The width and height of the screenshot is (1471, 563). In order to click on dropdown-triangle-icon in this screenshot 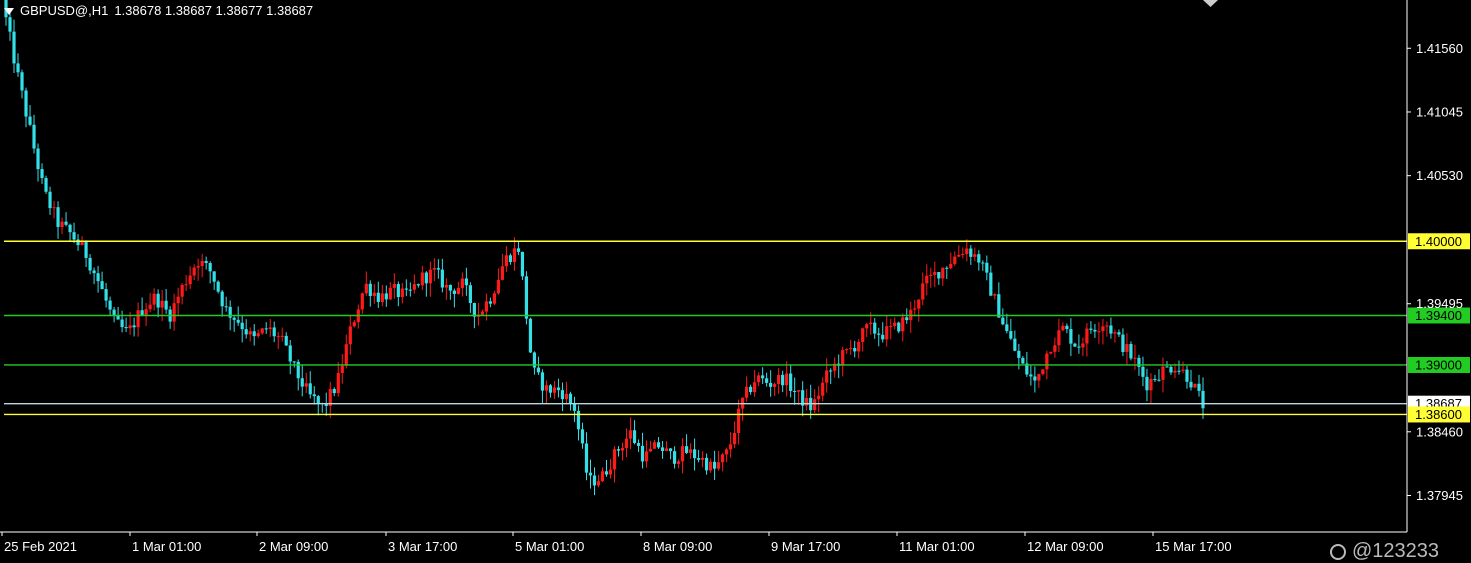, I will do `click(9, 11)`.